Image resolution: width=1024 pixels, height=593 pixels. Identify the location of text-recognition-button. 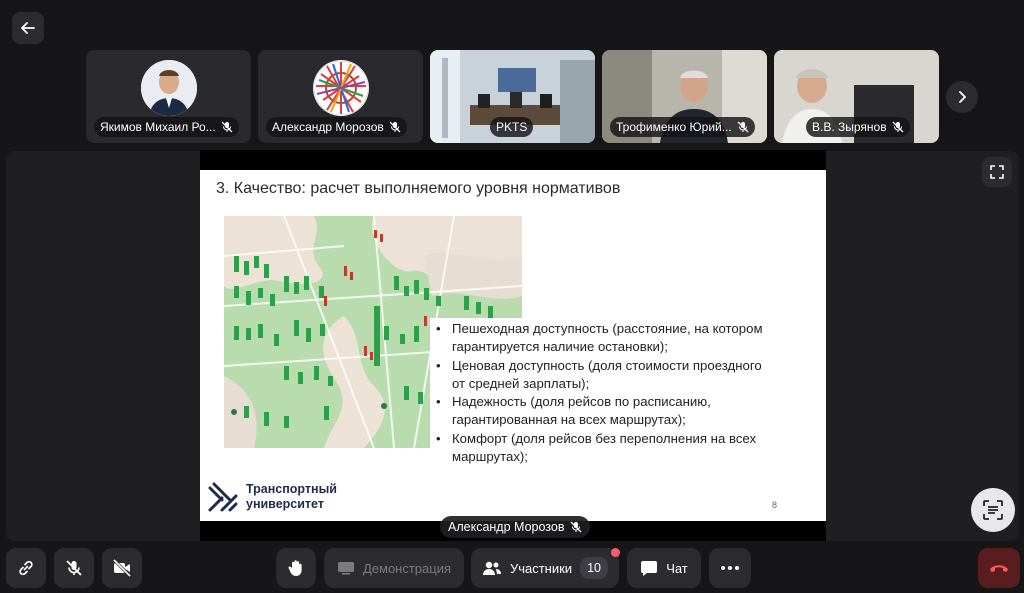
(993, 510).